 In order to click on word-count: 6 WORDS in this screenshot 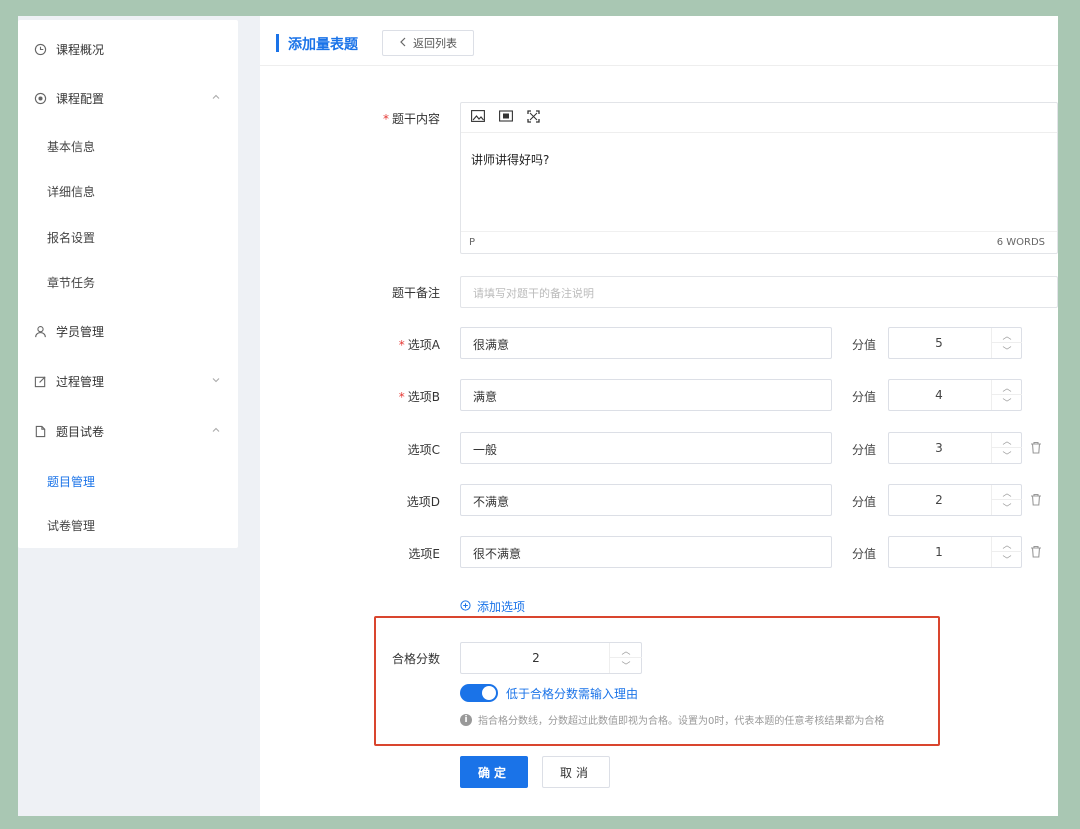, I will do `click(1020, 242)`.